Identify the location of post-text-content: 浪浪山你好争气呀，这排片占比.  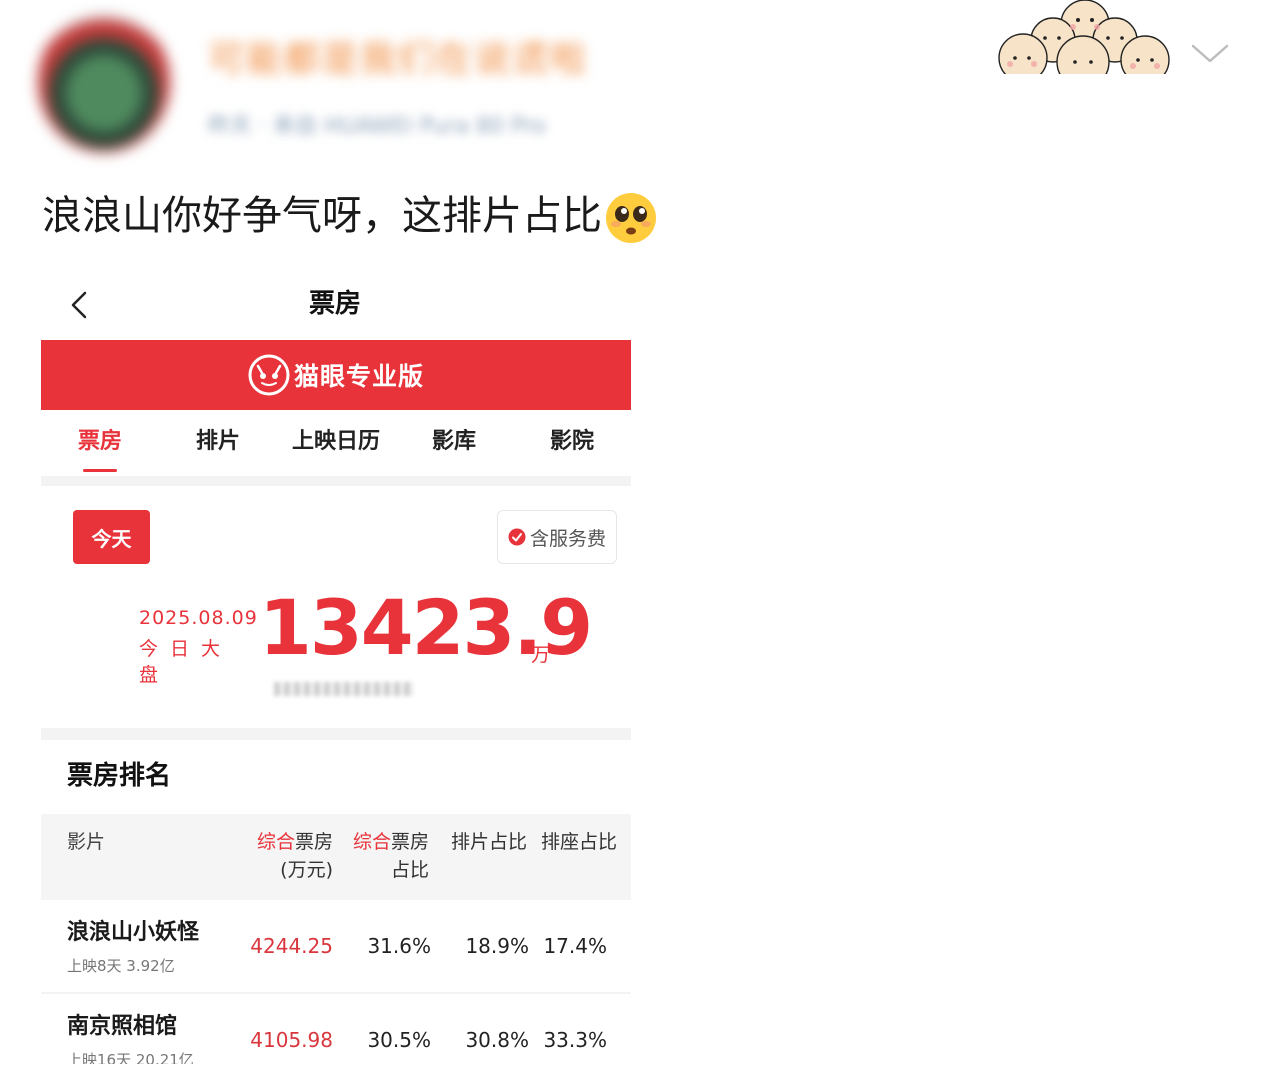
(322, 216).